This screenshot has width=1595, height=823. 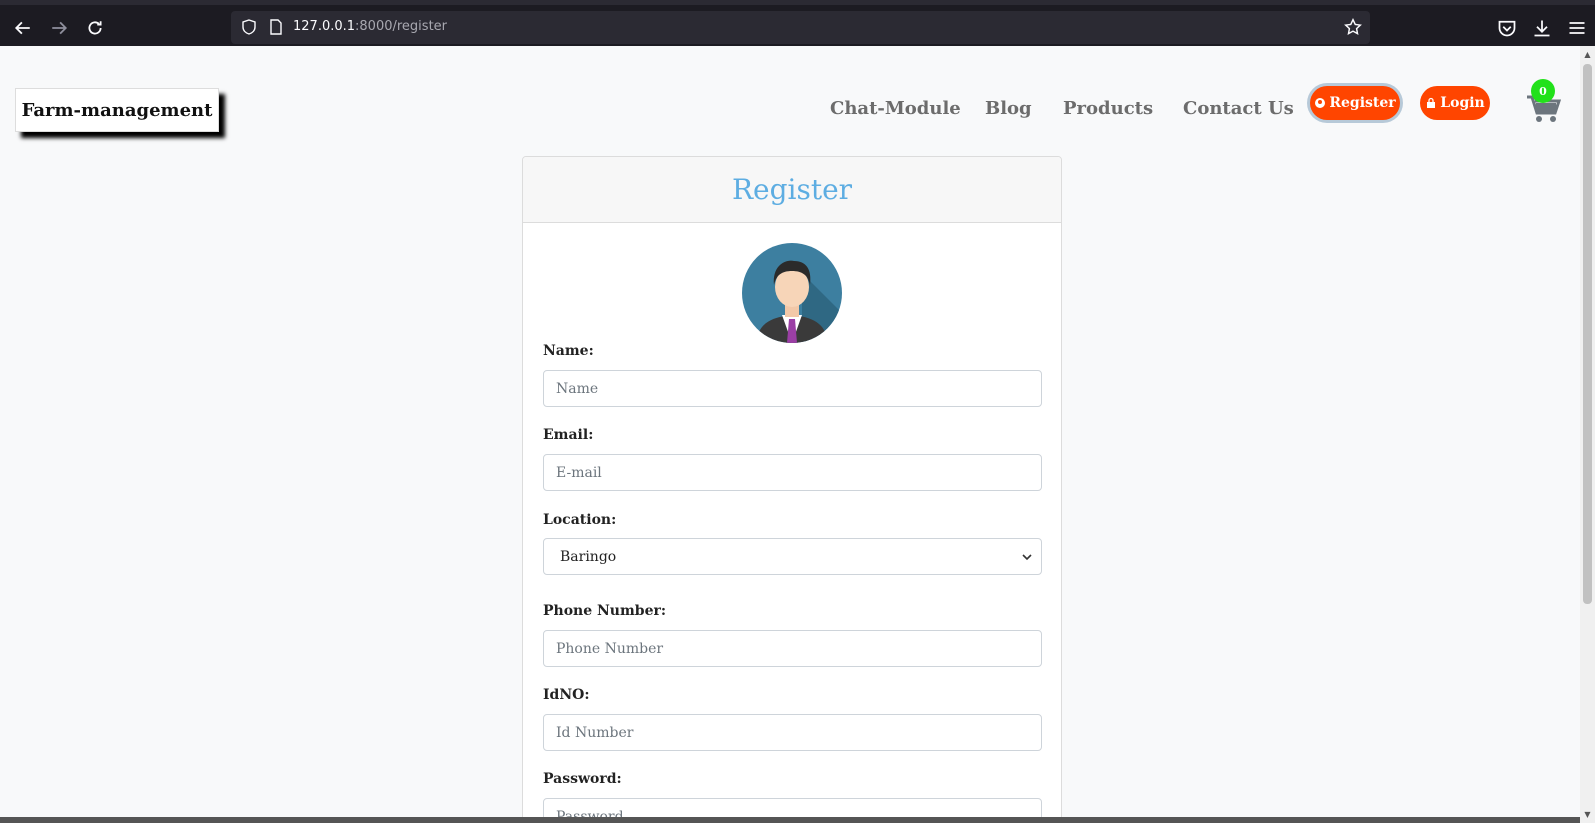 What do you see at coordinates (1353, 27) in the screenshot?
I see `bookmark-star-icon` at bounding box center [1353, 27].